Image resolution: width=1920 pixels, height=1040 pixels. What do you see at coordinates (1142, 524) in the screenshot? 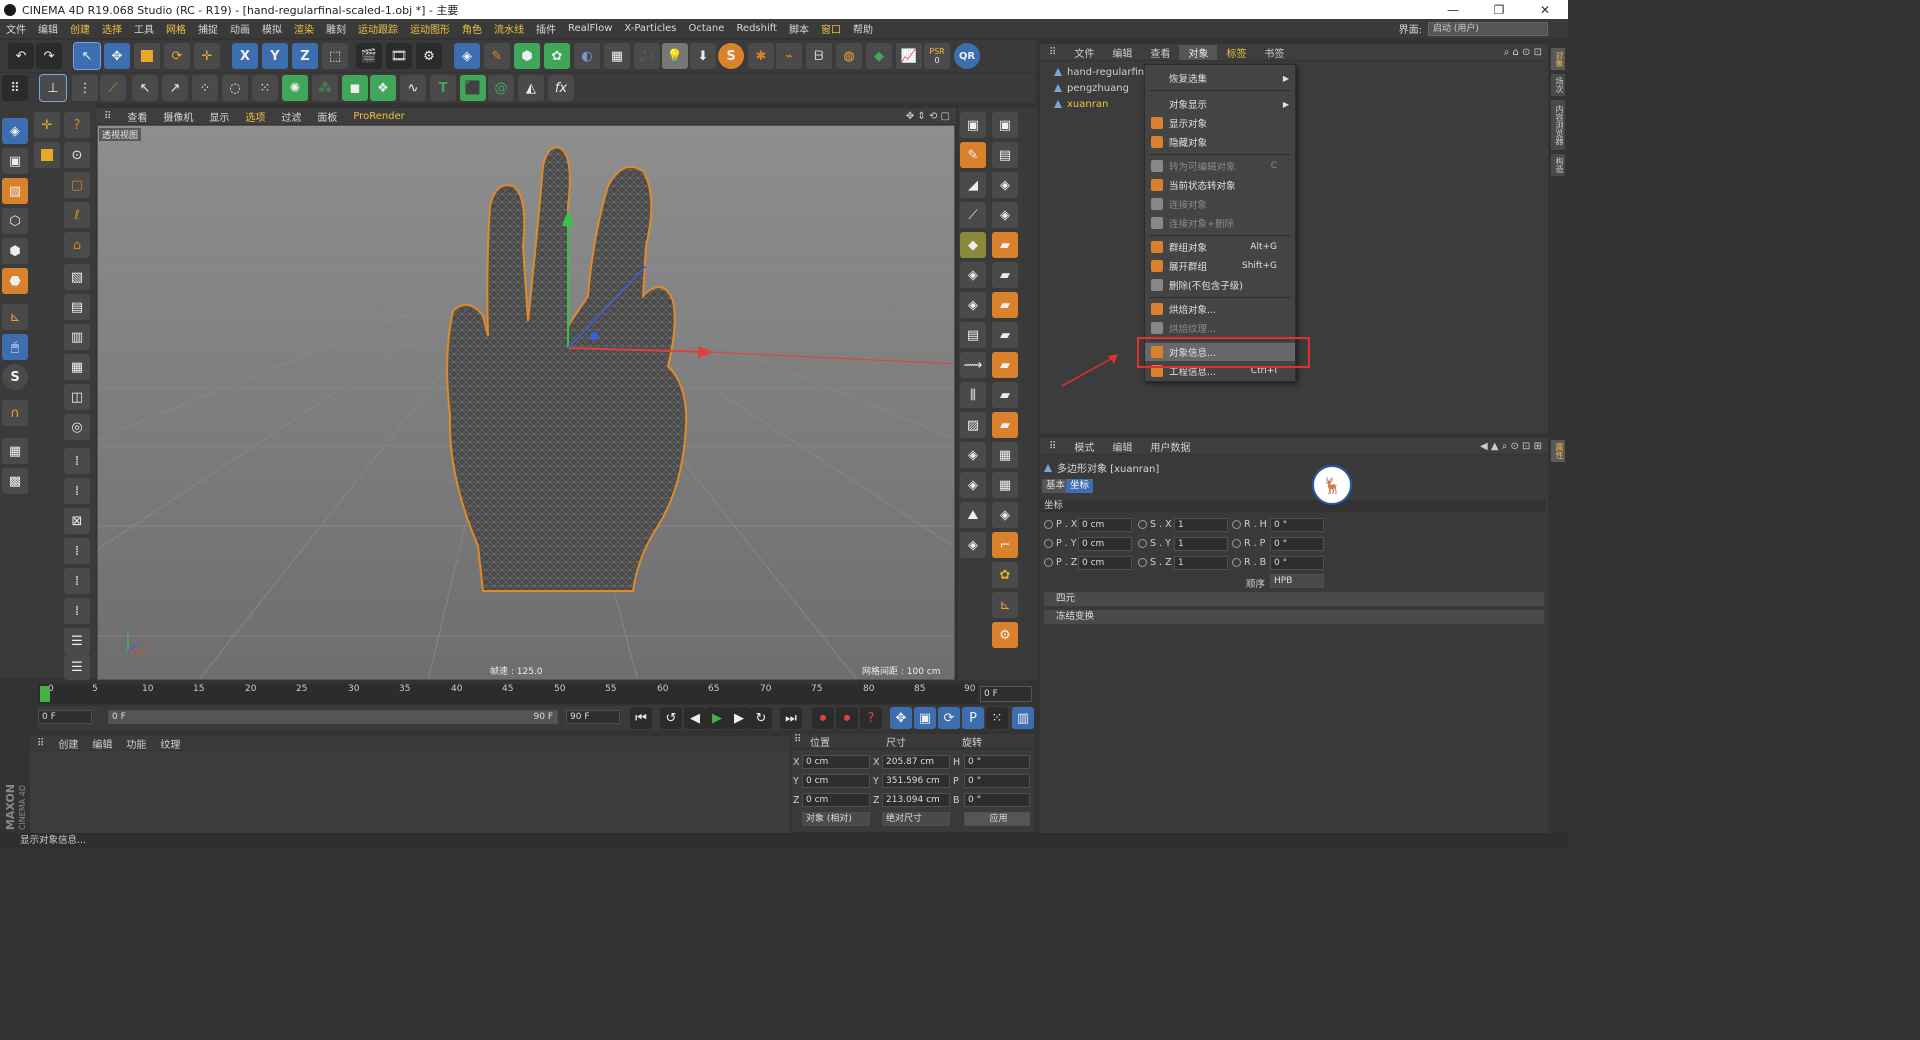
I see `sx-animate-icon` at bounding box center [1142, 524].